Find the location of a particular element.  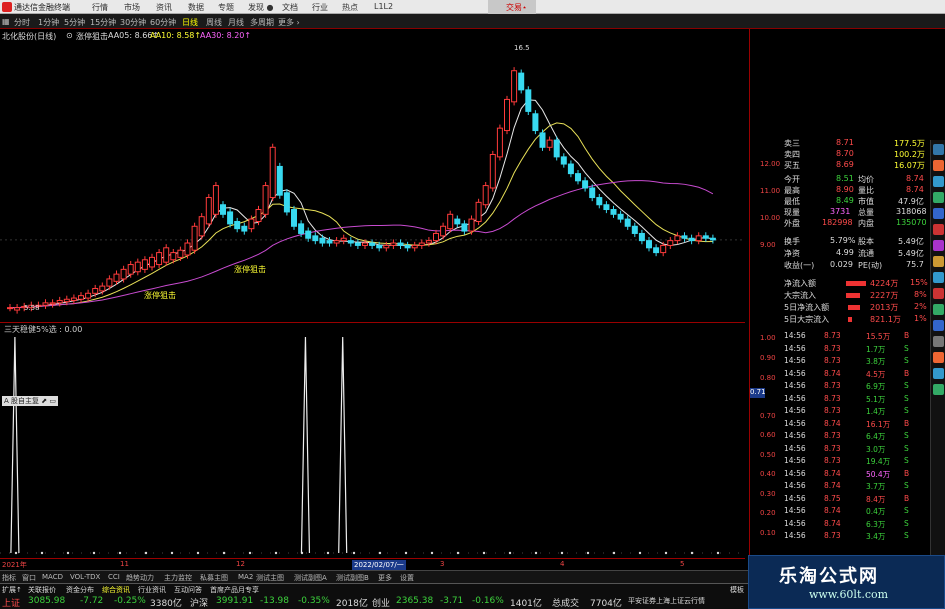

menu-item-hot: 热点 is located at coordinates (350, 7).